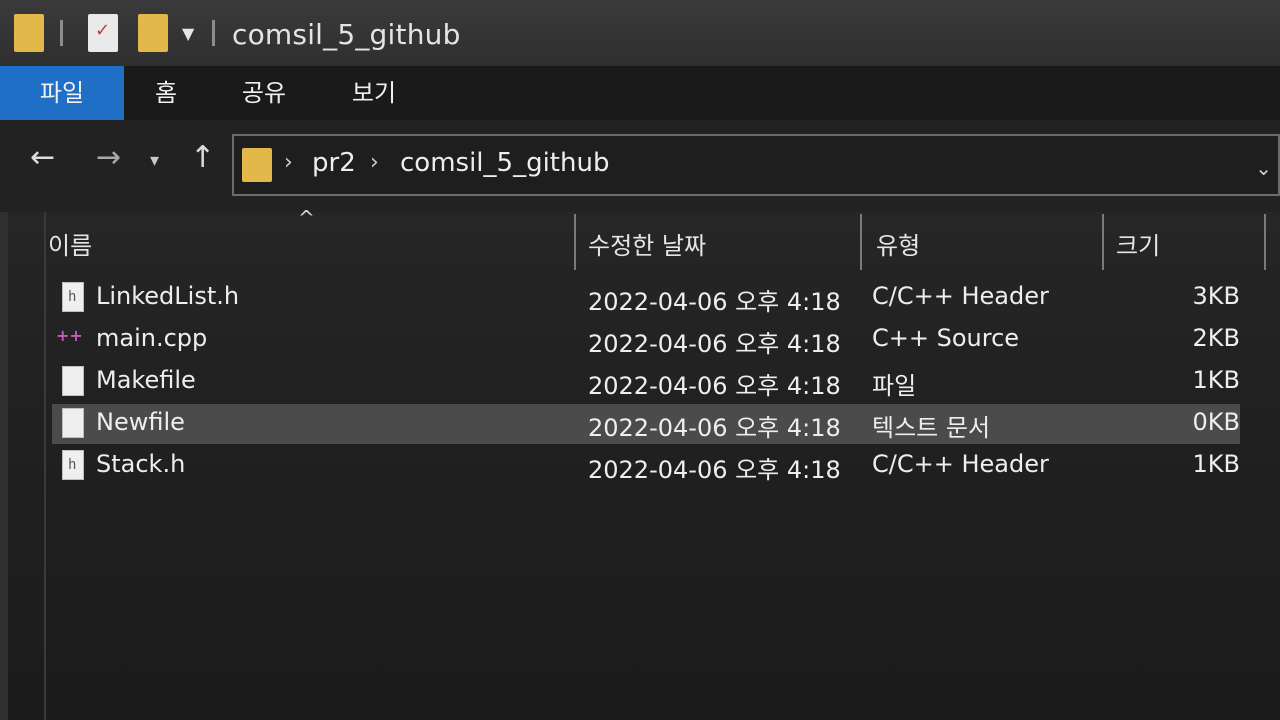 Image resolution: width=1280 pixels, height=720 pixels. Describe the element at coordinates (70, 243) in the screenshot. I see `column-header-name: 이름` at that location.